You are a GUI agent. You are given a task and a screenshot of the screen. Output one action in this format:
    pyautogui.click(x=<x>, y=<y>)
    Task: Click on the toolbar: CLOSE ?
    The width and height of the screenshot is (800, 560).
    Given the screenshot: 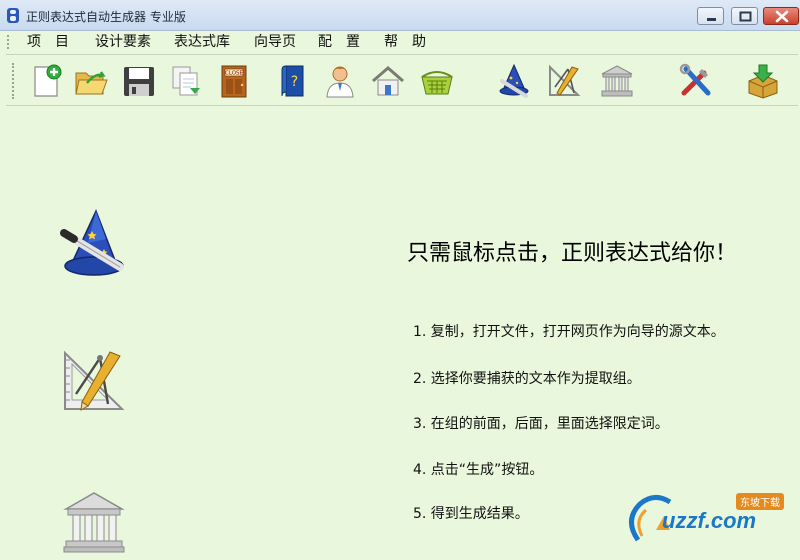 What is the action you would take?
    pyautogui.click(x=402, y=80)
    